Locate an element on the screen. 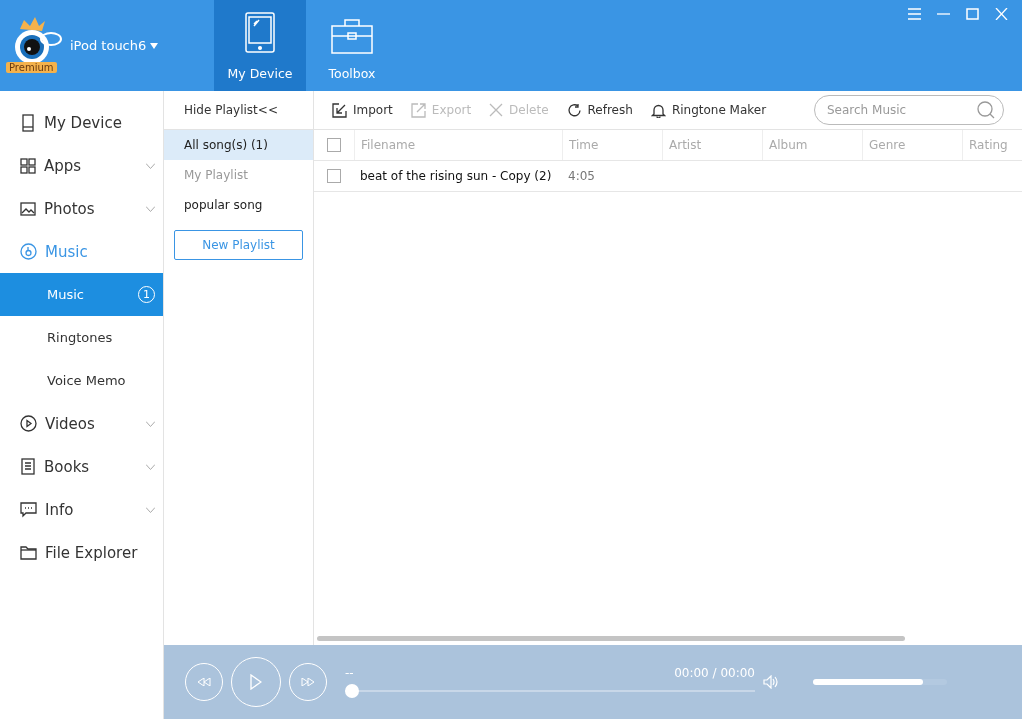 The width and height of the screenshot is (1022, 719). play-circle-icon is located at coordinates (28, 423).